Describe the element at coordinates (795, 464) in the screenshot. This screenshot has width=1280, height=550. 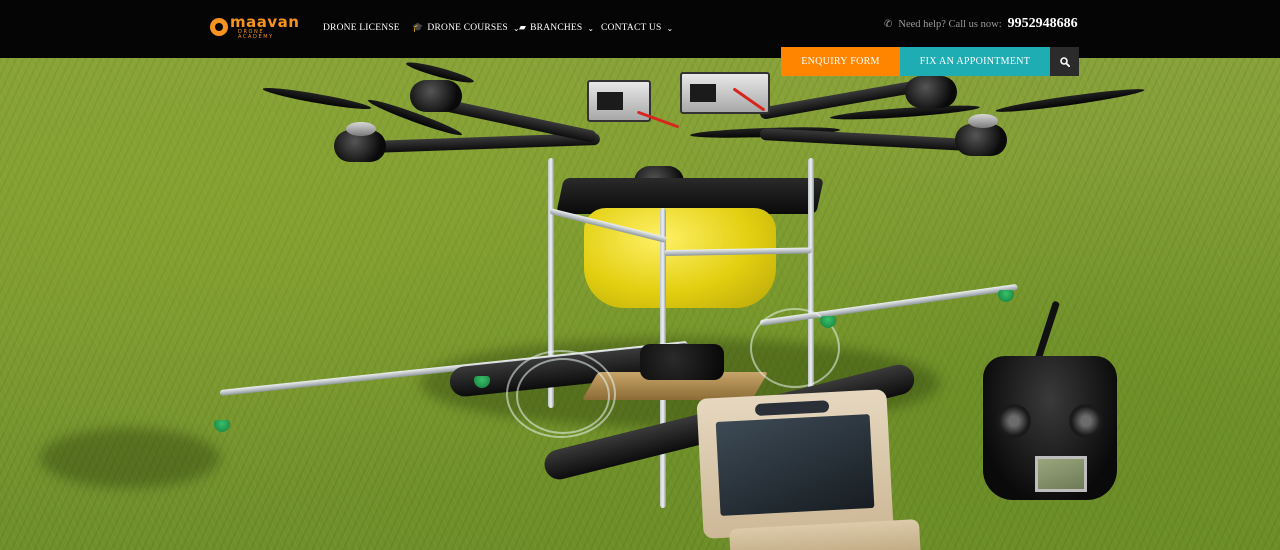
I see `ground-monitor` at that location.